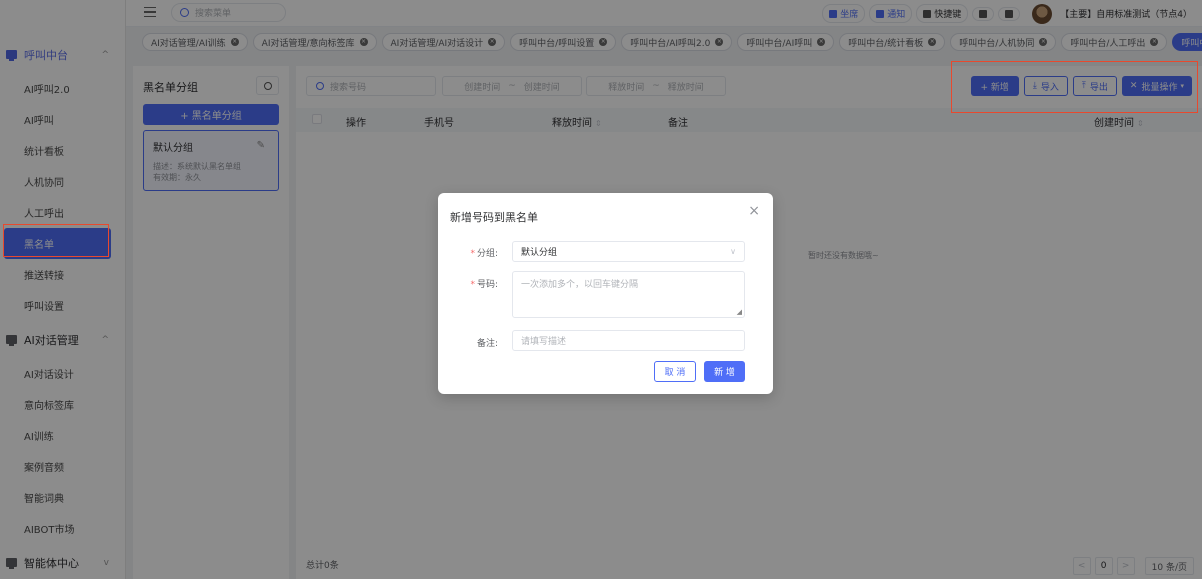 The width and height of the screenshot is (1202, 579). I want to click on highlight-box-toolbar, so click(1074, 87).